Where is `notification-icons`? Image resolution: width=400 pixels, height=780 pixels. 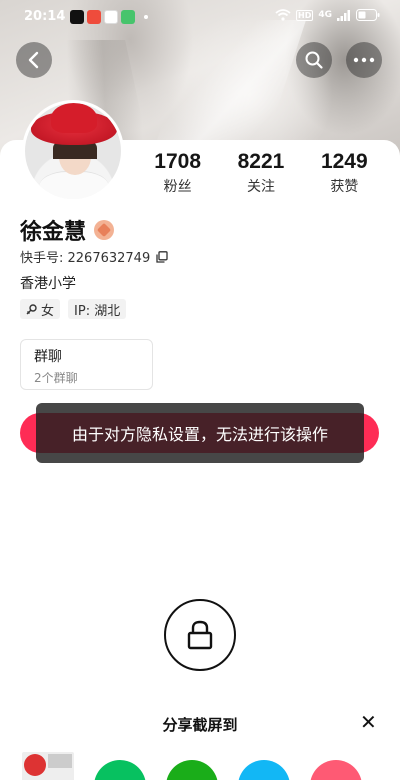
notification-icons is located at coordinates (109, 17).